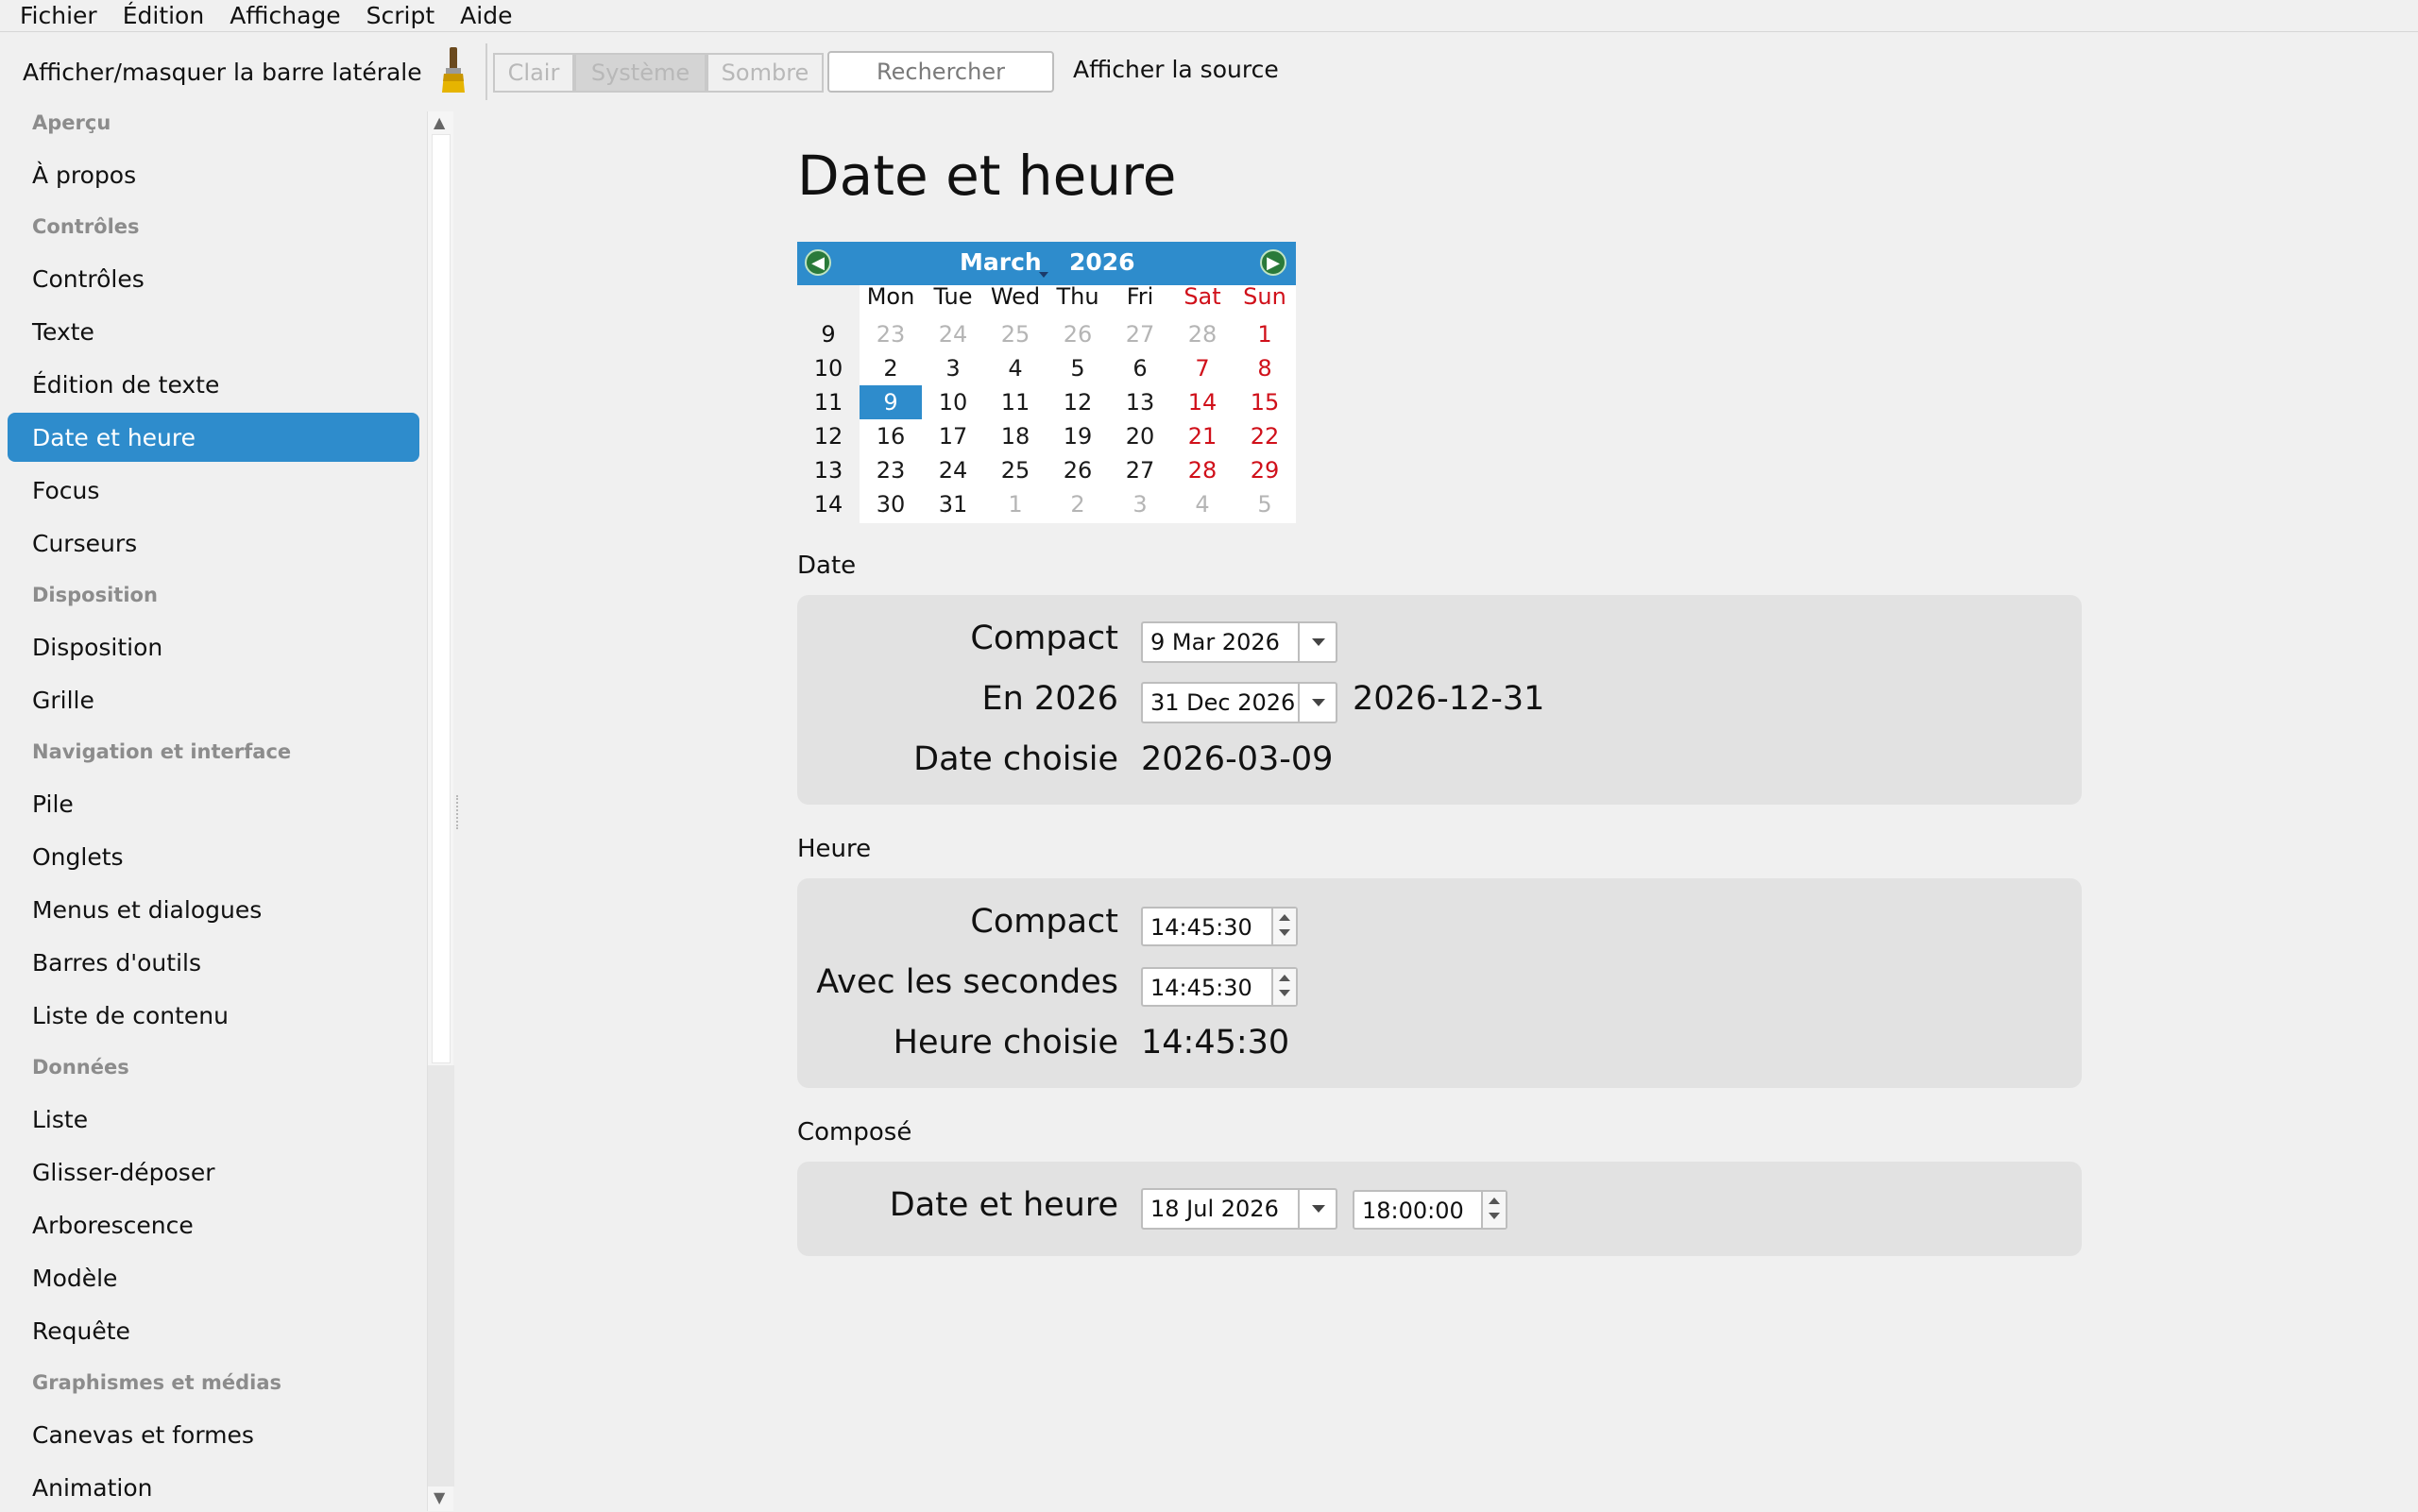 Image resolution: width=2418 pixels, height=1512 pixels. Describe the element at coordinates (1265, 470) in the screenshot. I see `calendar-day: 29` at that location.